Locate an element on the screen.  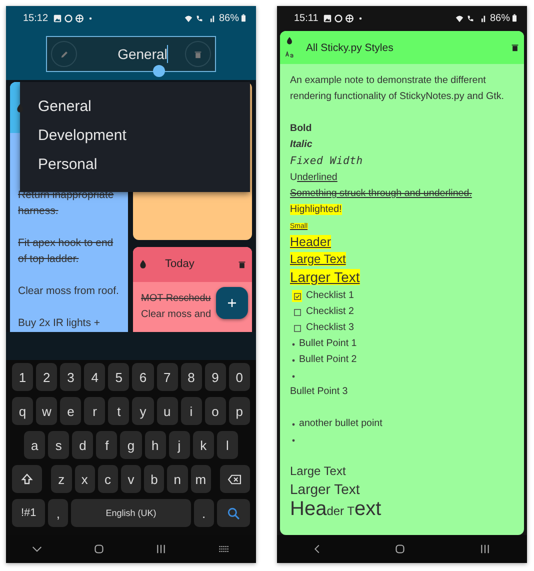
keyboard-key: j is located at coordinates (179, 445).